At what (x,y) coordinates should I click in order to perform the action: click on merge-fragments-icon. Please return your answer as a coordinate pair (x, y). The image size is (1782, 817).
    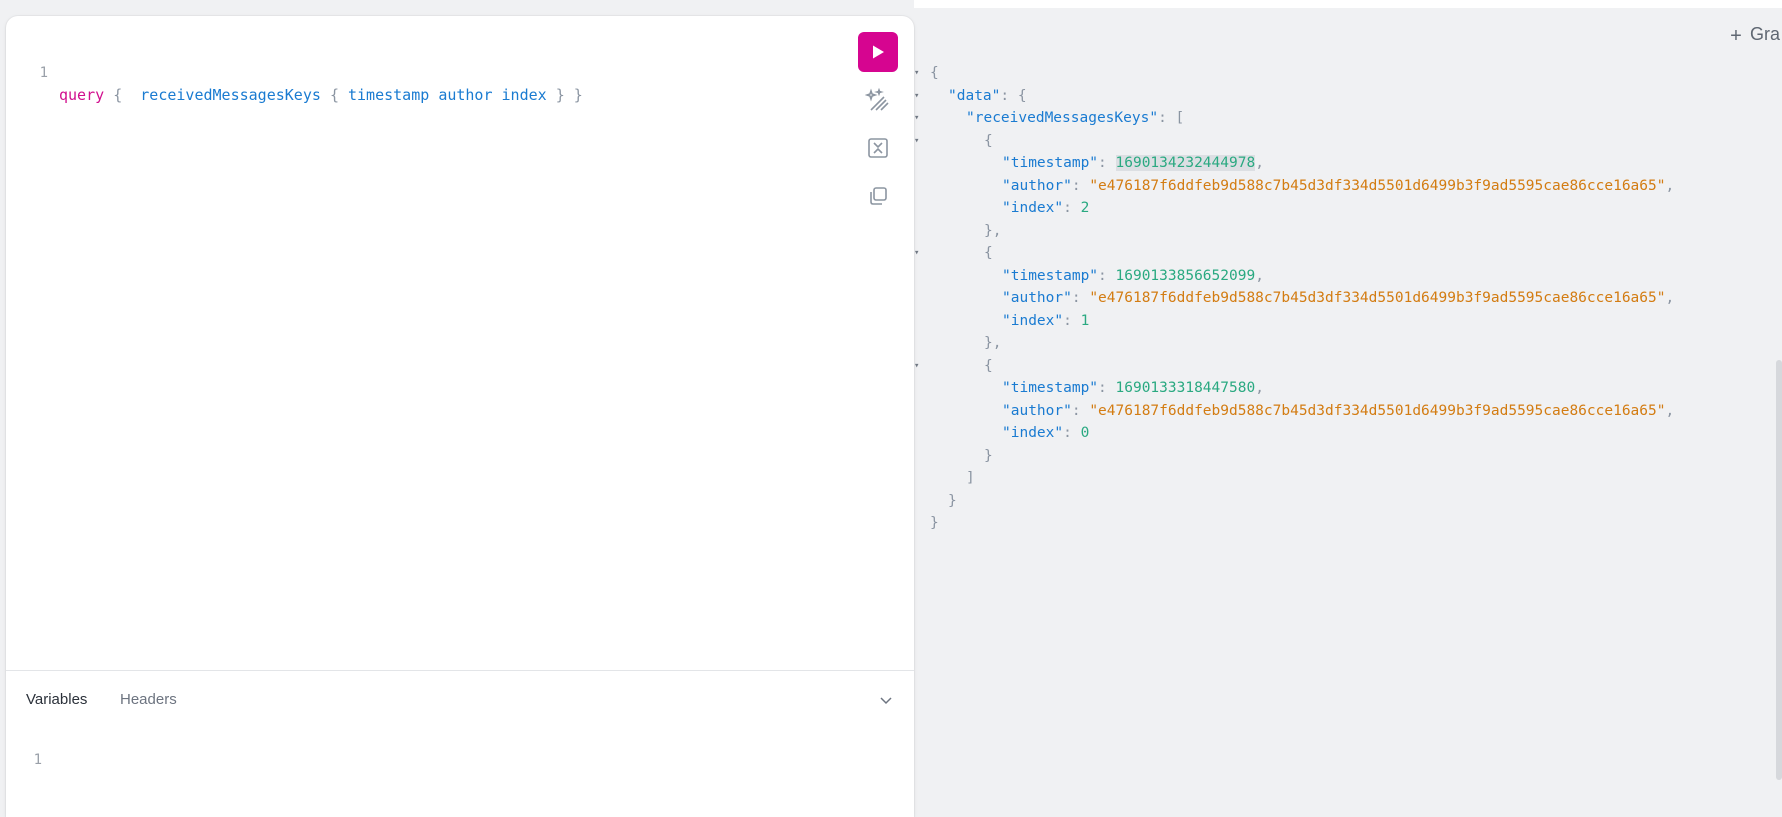
    Looking at the image, I should click on (878, 148).